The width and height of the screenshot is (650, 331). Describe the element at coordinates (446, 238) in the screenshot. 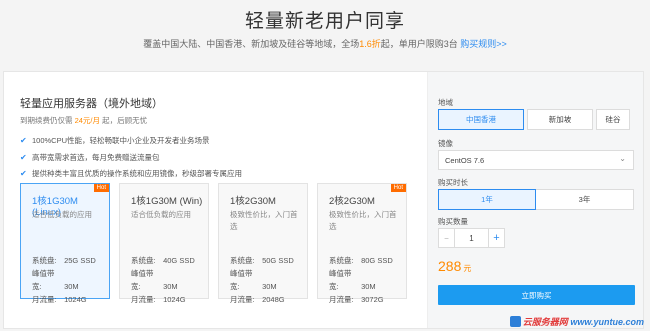

I see `decrement-button: −` at that location.